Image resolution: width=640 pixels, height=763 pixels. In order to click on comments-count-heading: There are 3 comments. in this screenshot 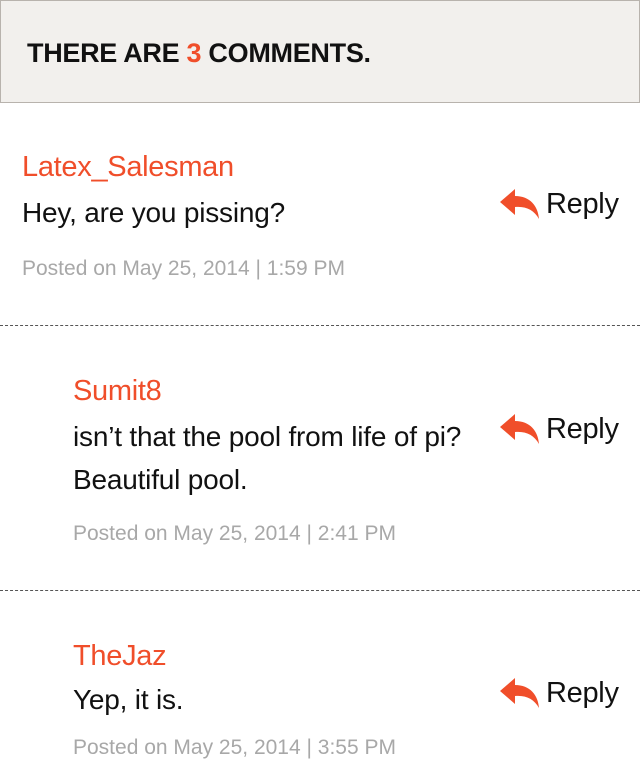, I will do `click(199, 53)`.